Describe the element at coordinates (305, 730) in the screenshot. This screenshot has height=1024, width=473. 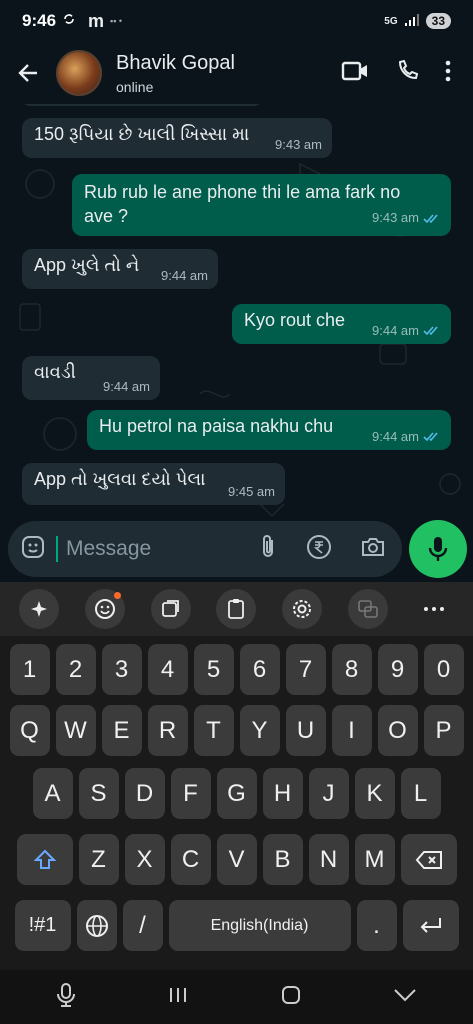
I see `key-u: U` at that location.